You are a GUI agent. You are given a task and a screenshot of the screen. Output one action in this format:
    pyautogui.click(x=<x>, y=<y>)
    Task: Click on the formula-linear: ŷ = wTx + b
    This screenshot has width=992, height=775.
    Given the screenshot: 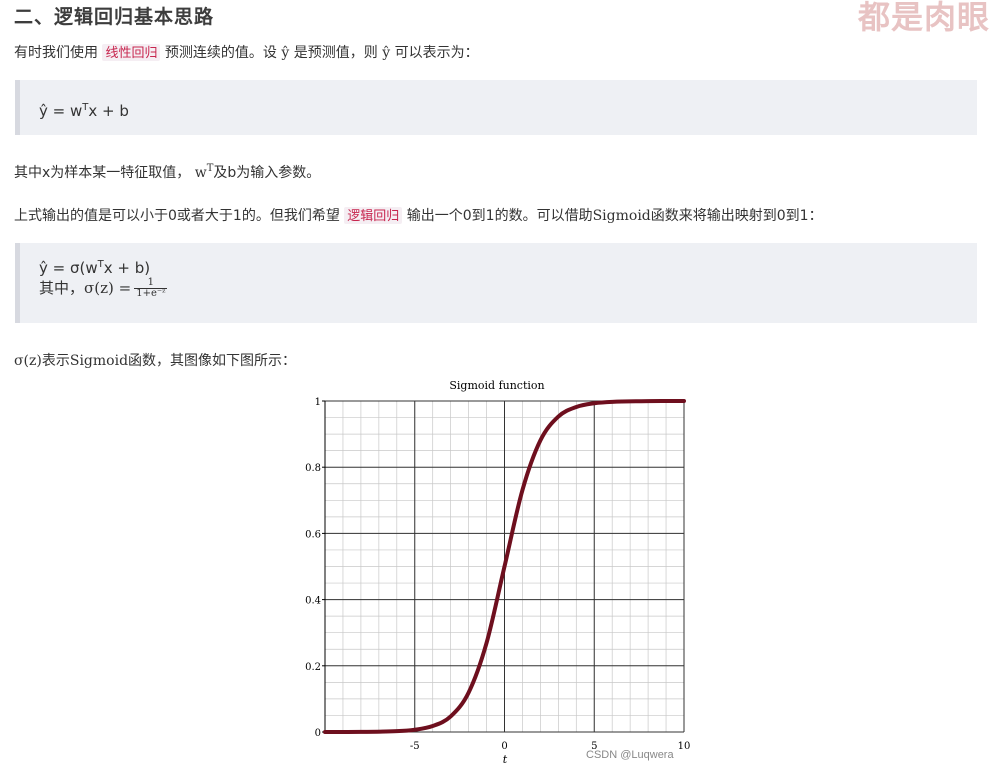 What is the action you would take?
    pyautogui.click(x=84, y=111)
    